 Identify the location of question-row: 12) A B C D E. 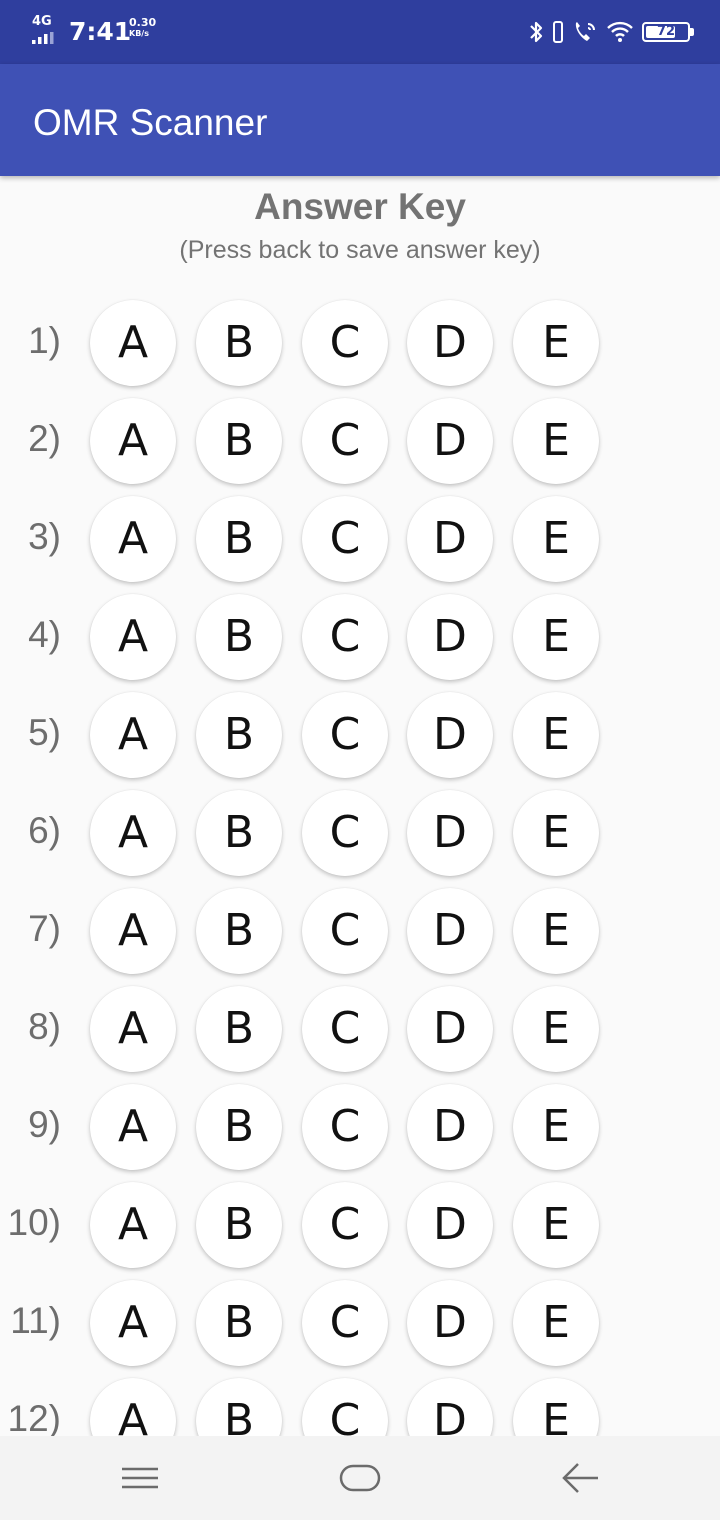
(360, 1404).